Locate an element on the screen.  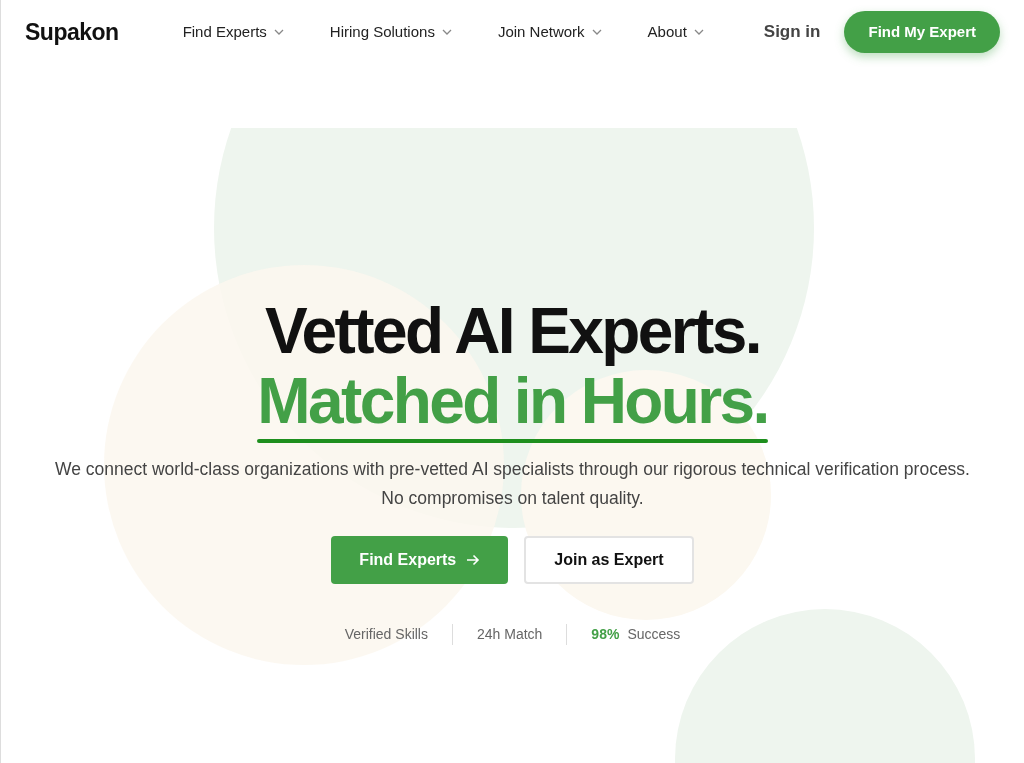
stat-label: Verified Skills is located at coordinates (386, 634).